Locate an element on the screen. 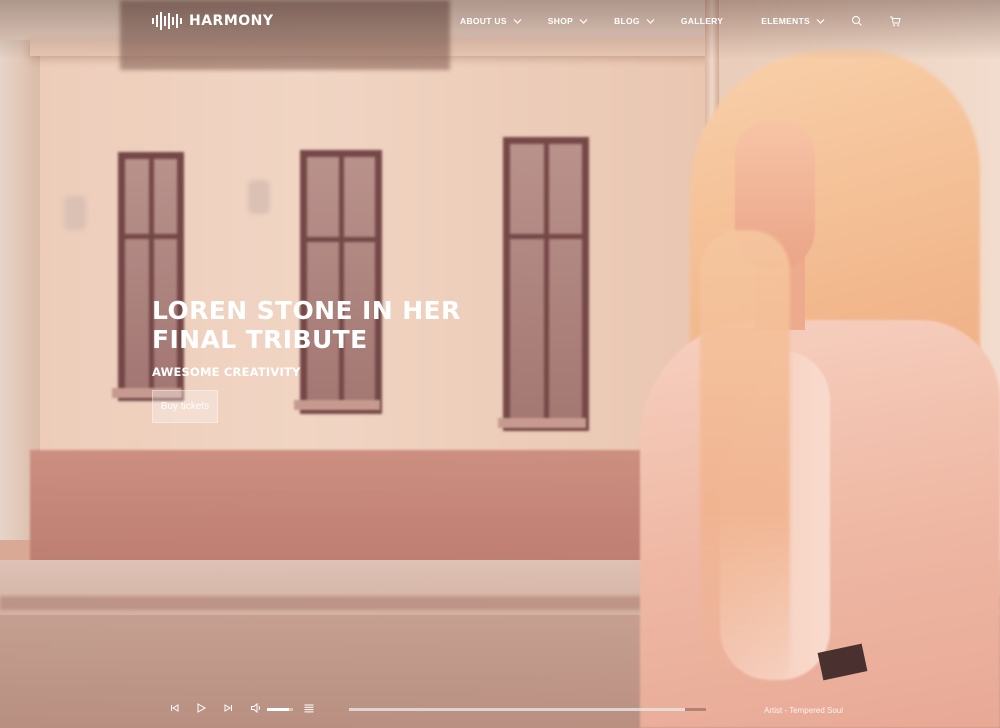  main-nav: ABOUT US SHOP BLOG GALLERY ELEMENTS is located at coordinates (693, 21).